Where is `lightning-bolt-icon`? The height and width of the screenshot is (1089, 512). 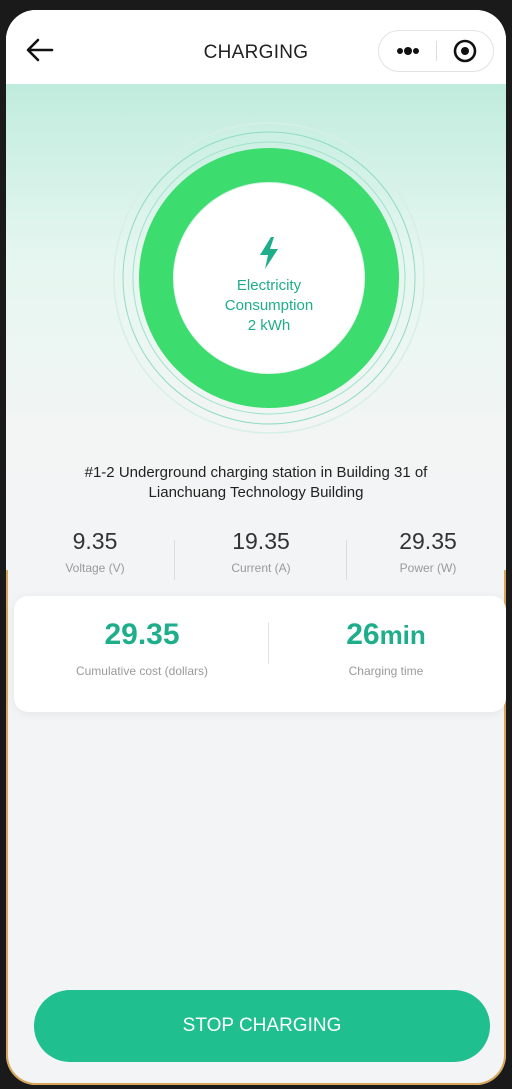 lightning-bolt-icon is located at coordinates (269, 253).